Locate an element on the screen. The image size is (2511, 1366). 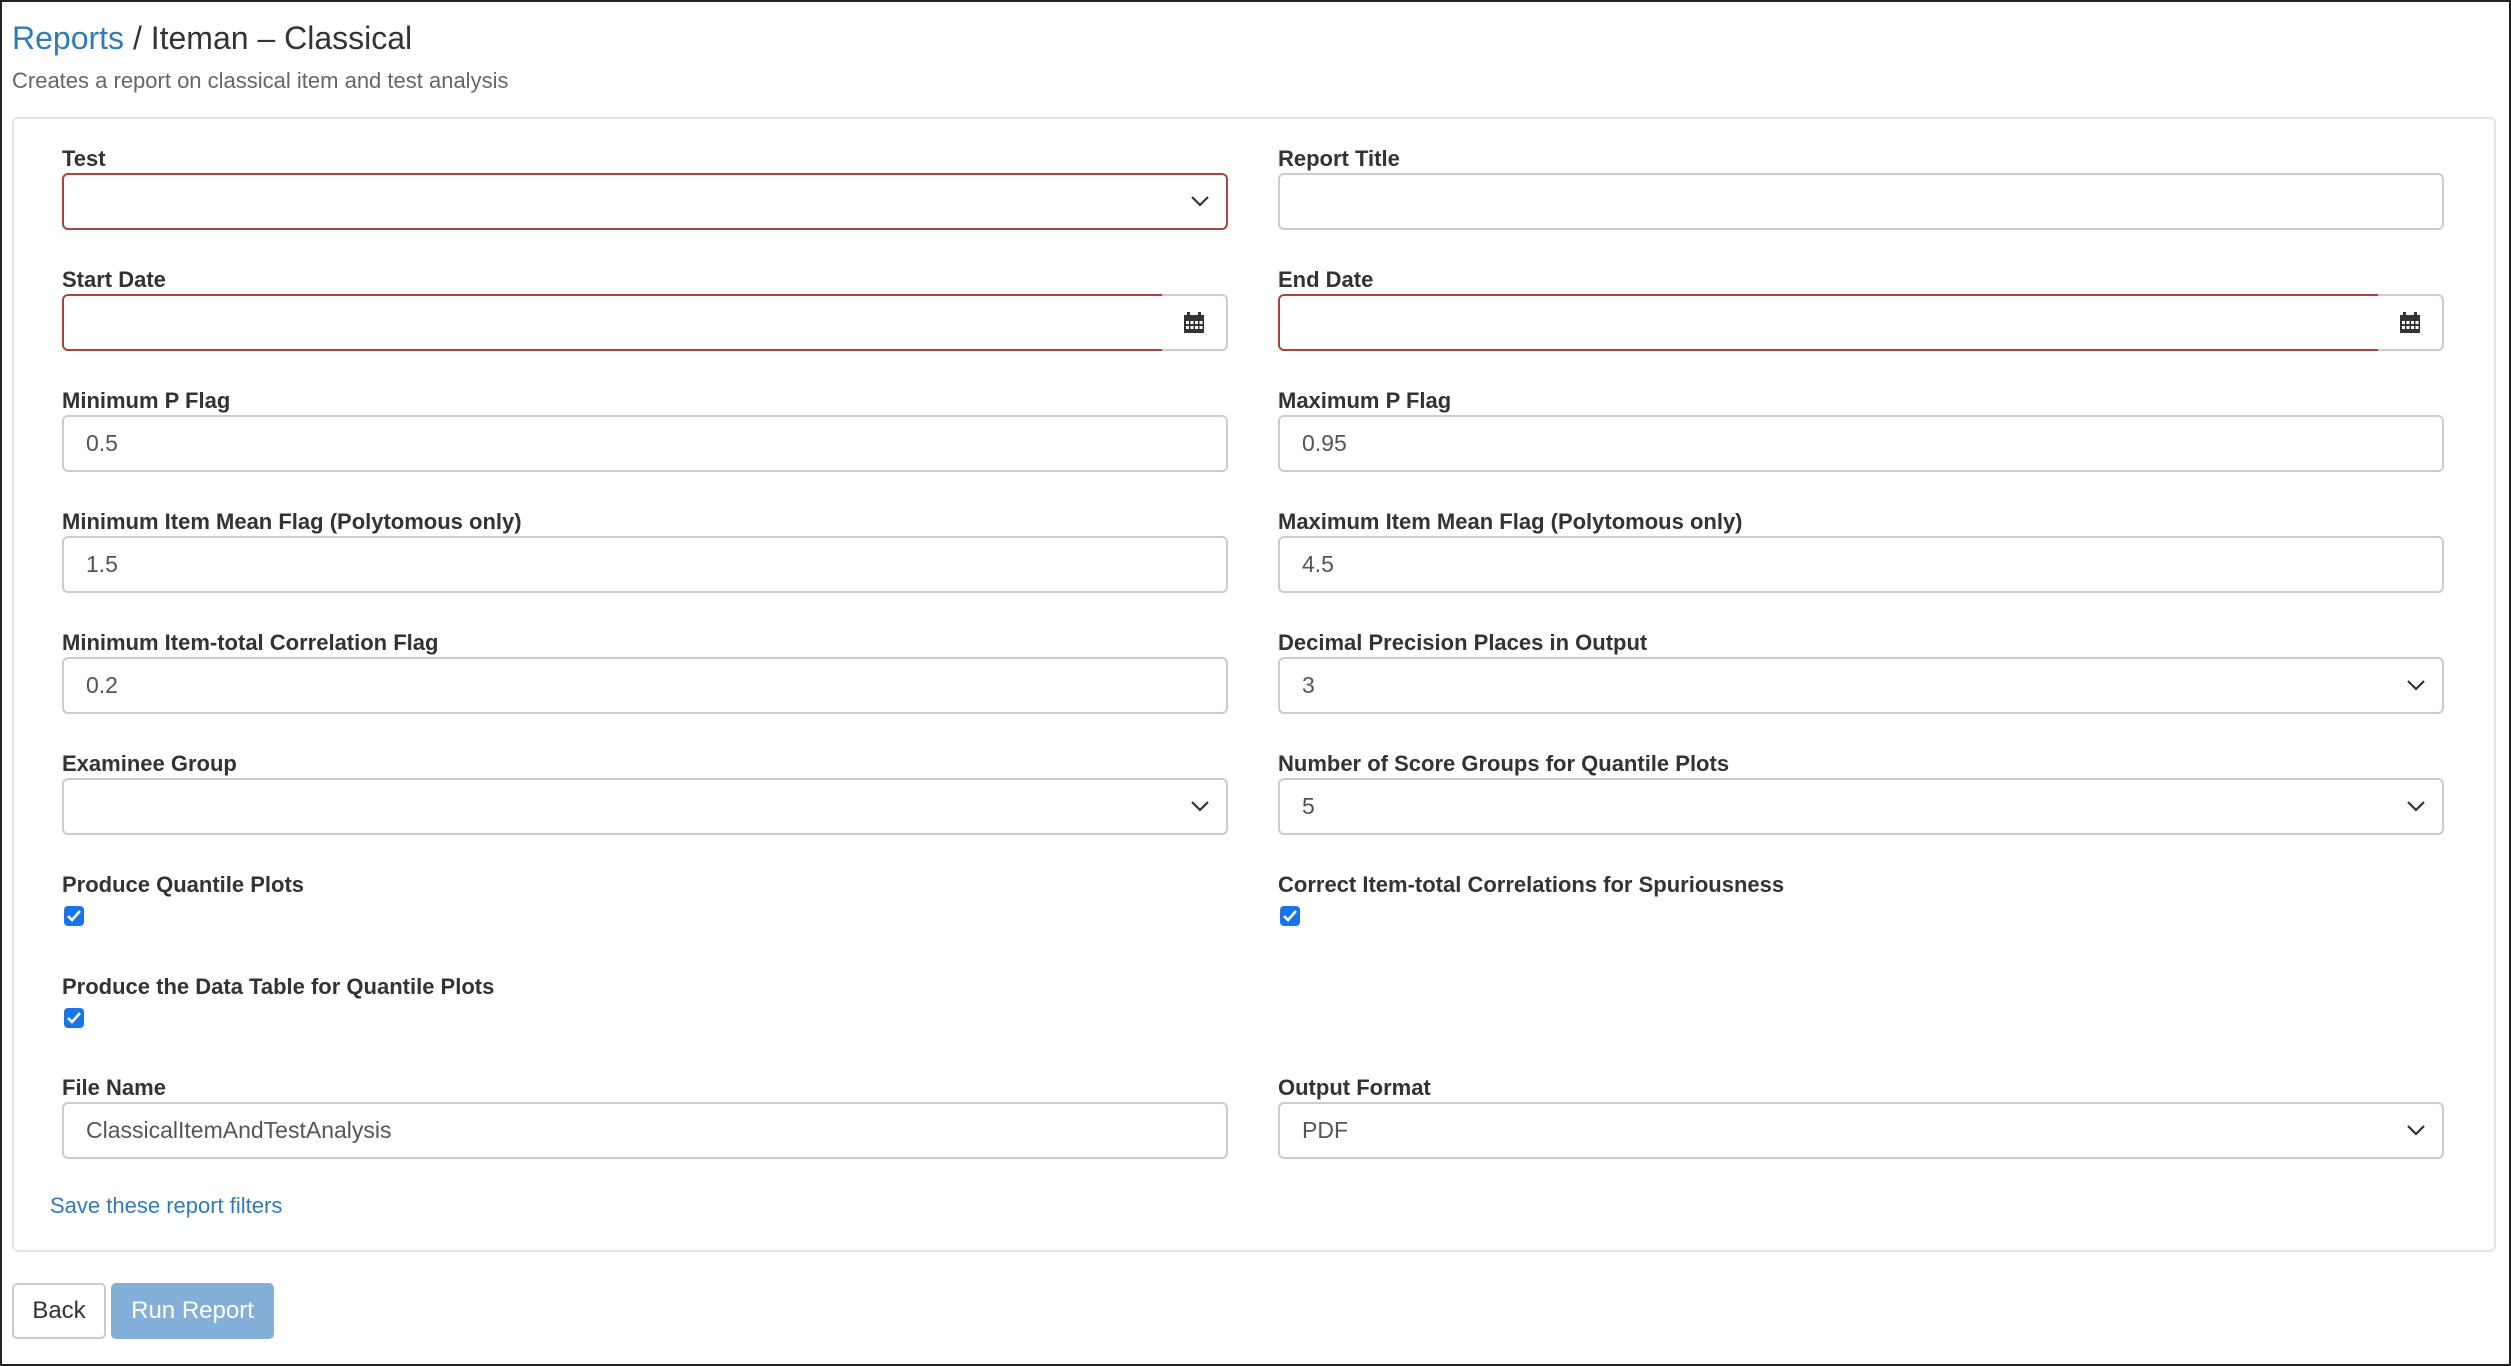
test-label: Test is located at coordinates (84, 158).